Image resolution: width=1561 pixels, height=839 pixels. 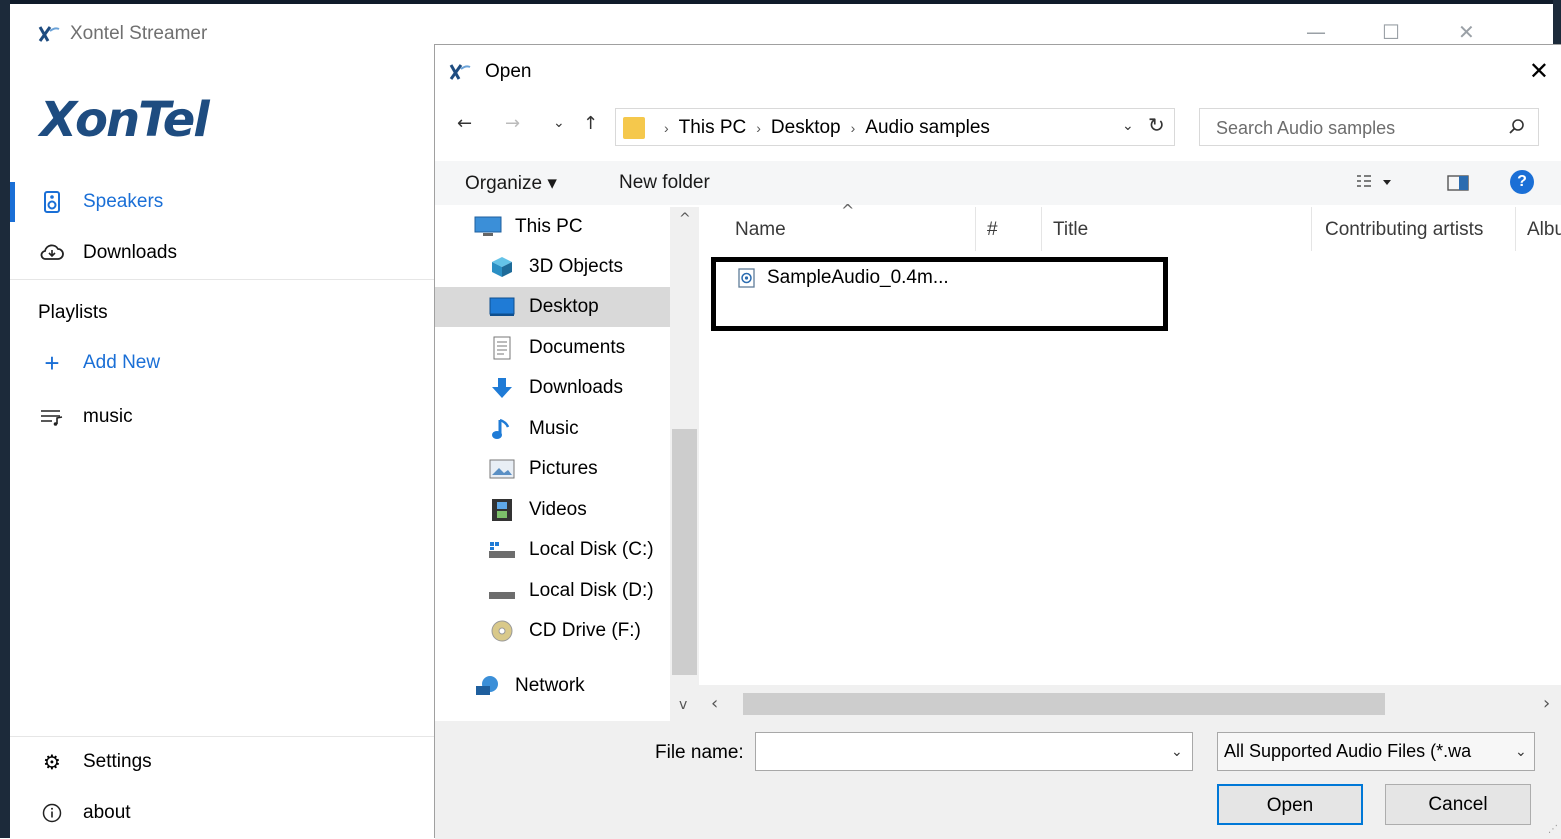 What do you see at coordinates (1377, 183) in the screenshot?
I see `view-options-icon` at bounding box center [1377, 183].